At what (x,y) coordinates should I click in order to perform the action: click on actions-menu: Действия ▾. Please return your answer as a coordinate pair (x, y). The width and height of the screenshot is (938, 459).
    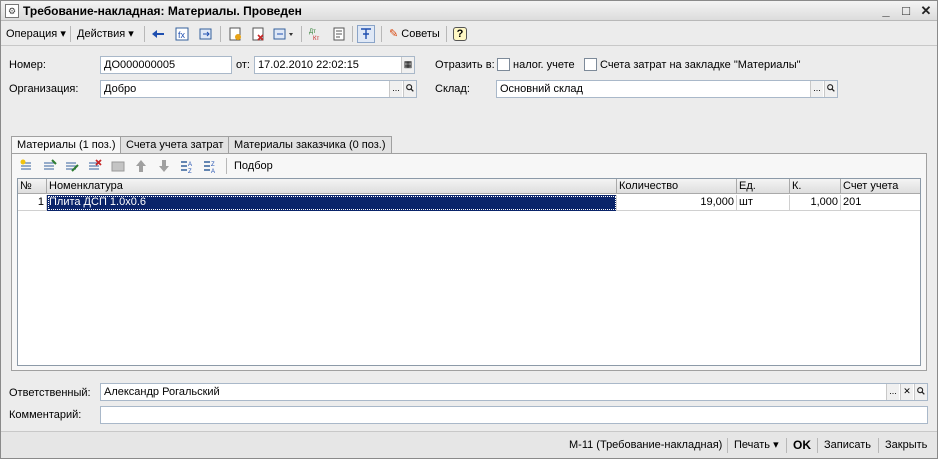
    Looking at the image, I should click on (105, 34).